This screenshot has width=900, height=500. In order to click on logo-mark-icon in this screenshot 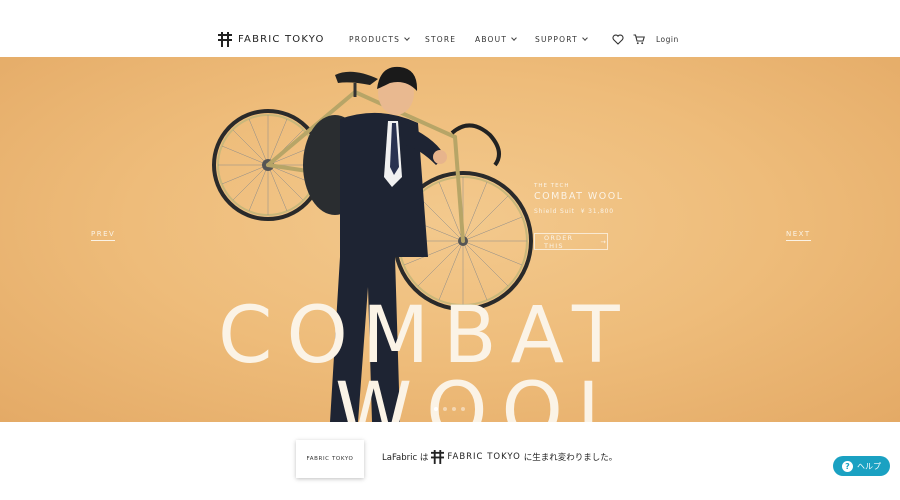, I will do `click(438, 457)`.